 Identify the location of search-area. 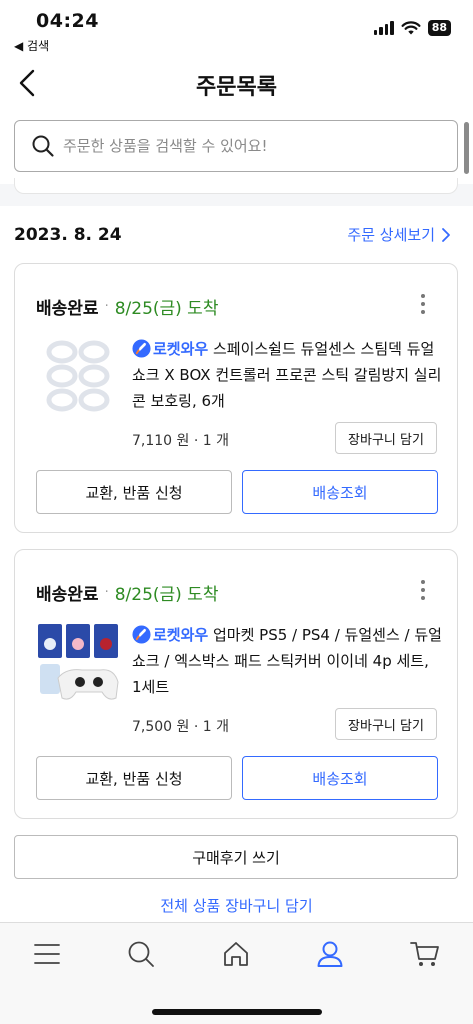
(236, 147).